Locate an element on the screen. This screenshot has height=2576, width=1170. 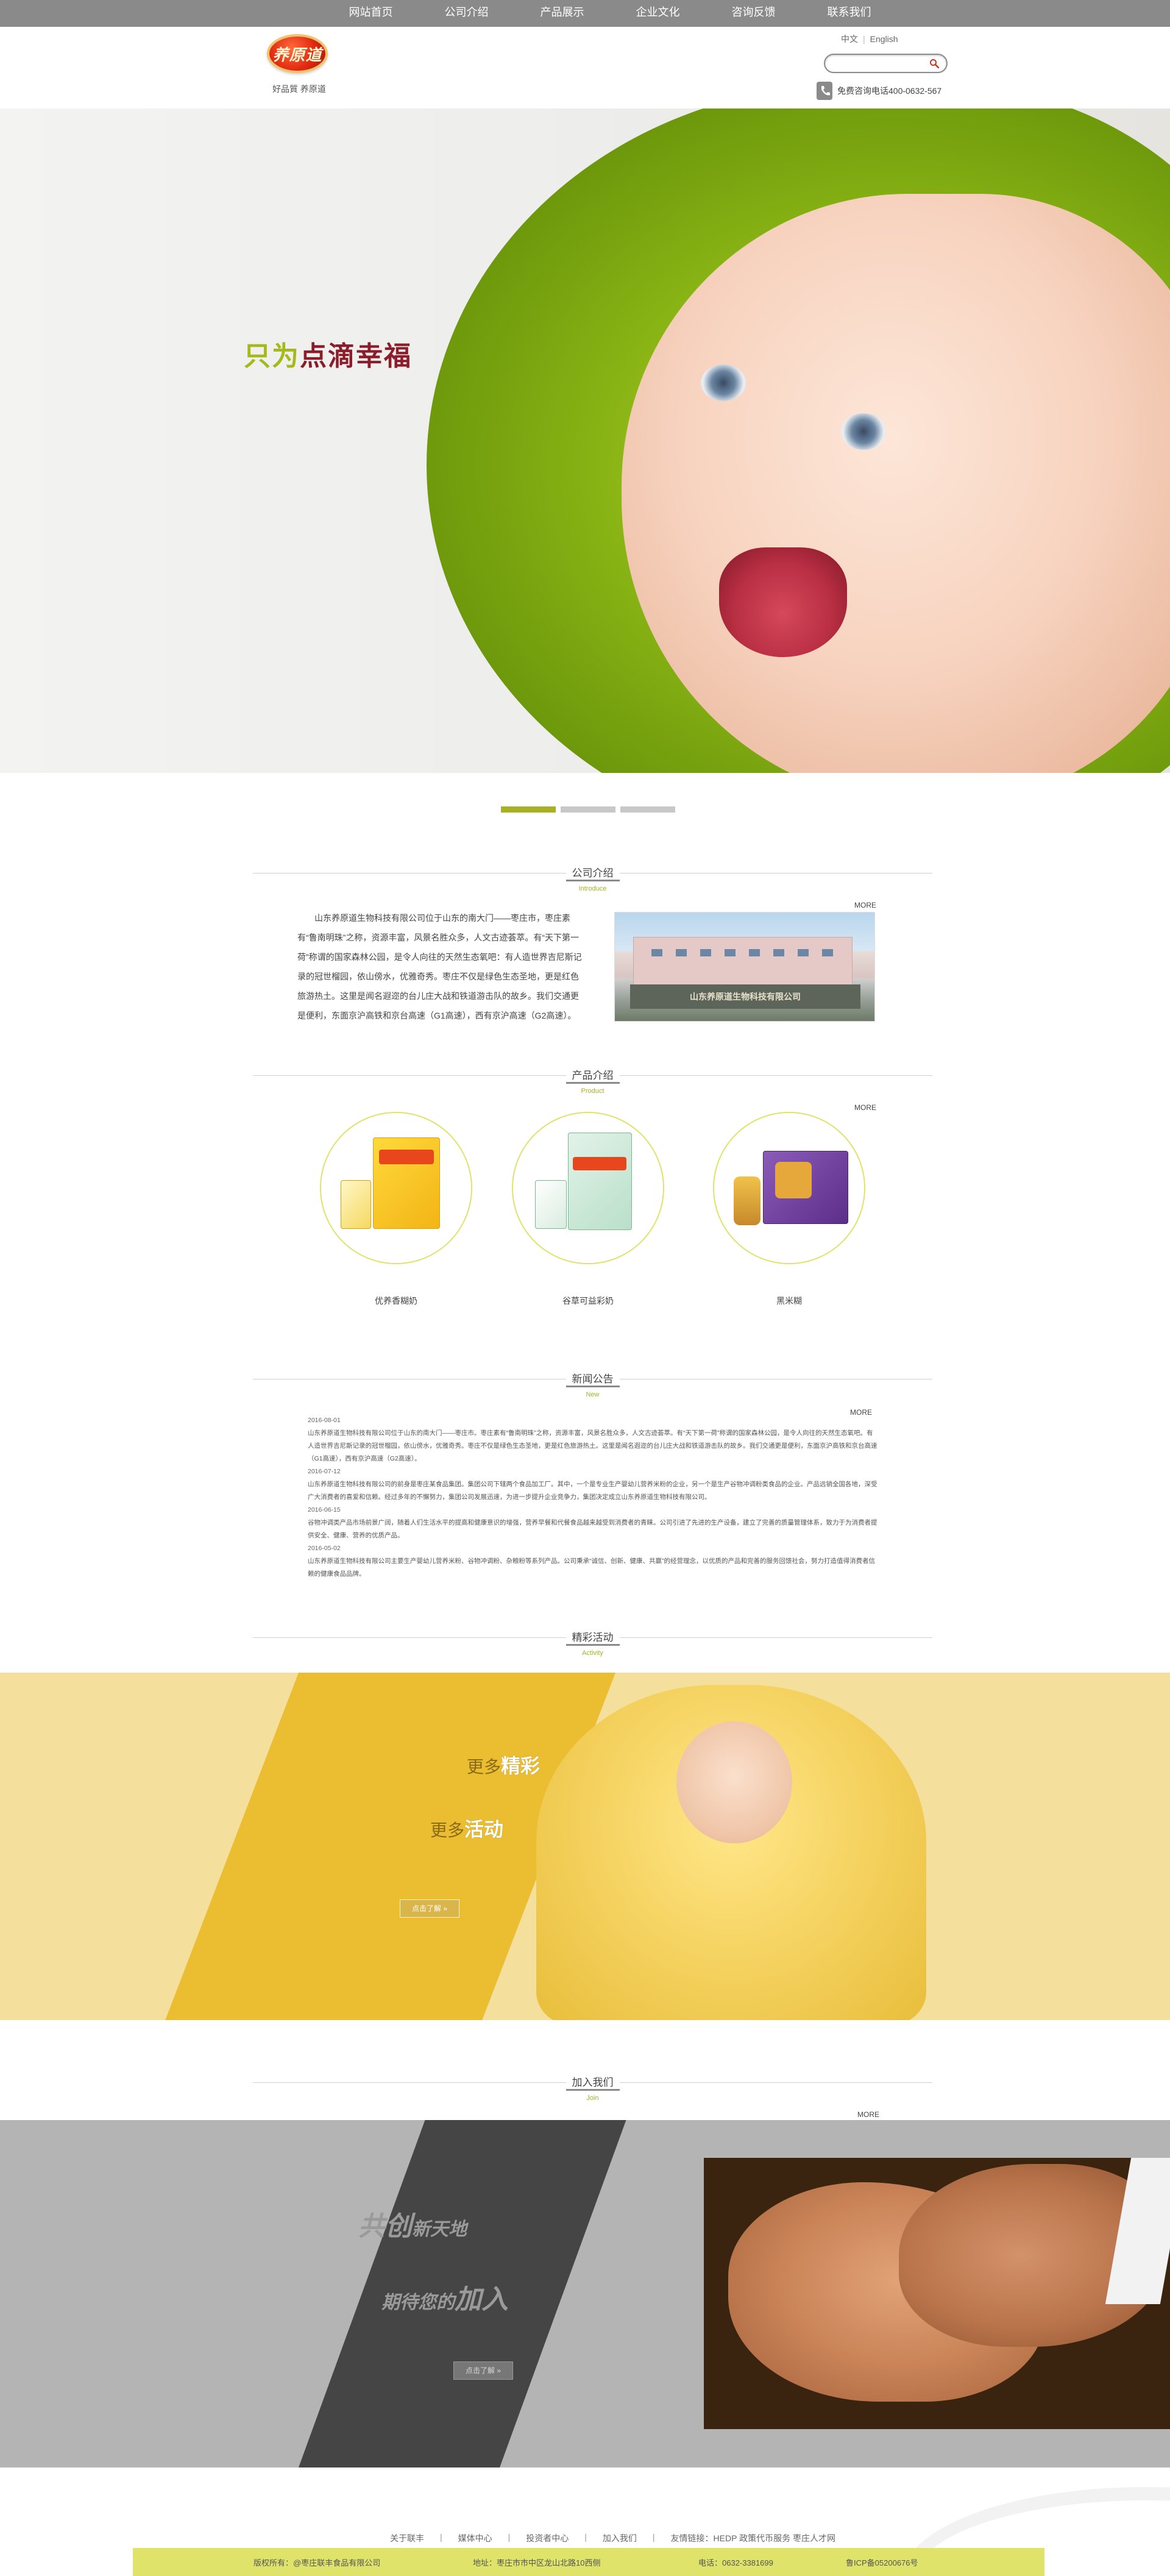
footer-link-about: 关于联丰 is located at coordinates (407, 2538).